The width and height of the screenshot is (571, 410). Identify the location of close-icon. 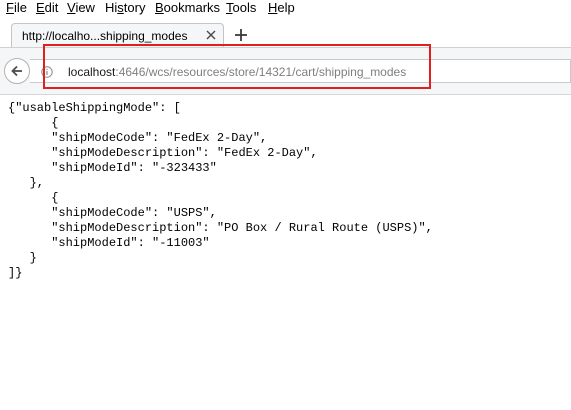
(211, 35).